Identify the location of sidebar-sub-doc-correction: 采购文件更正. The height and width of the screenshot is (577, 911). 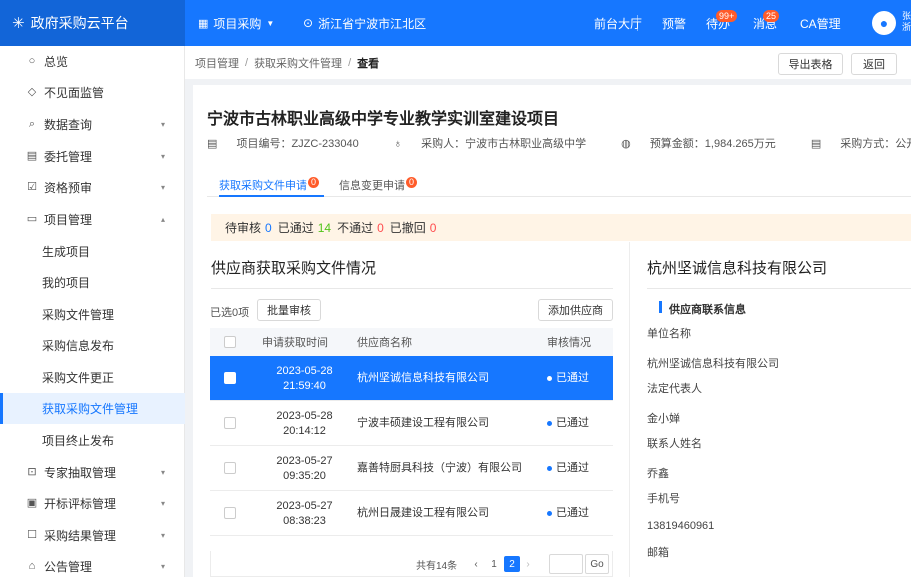
(92, 377).